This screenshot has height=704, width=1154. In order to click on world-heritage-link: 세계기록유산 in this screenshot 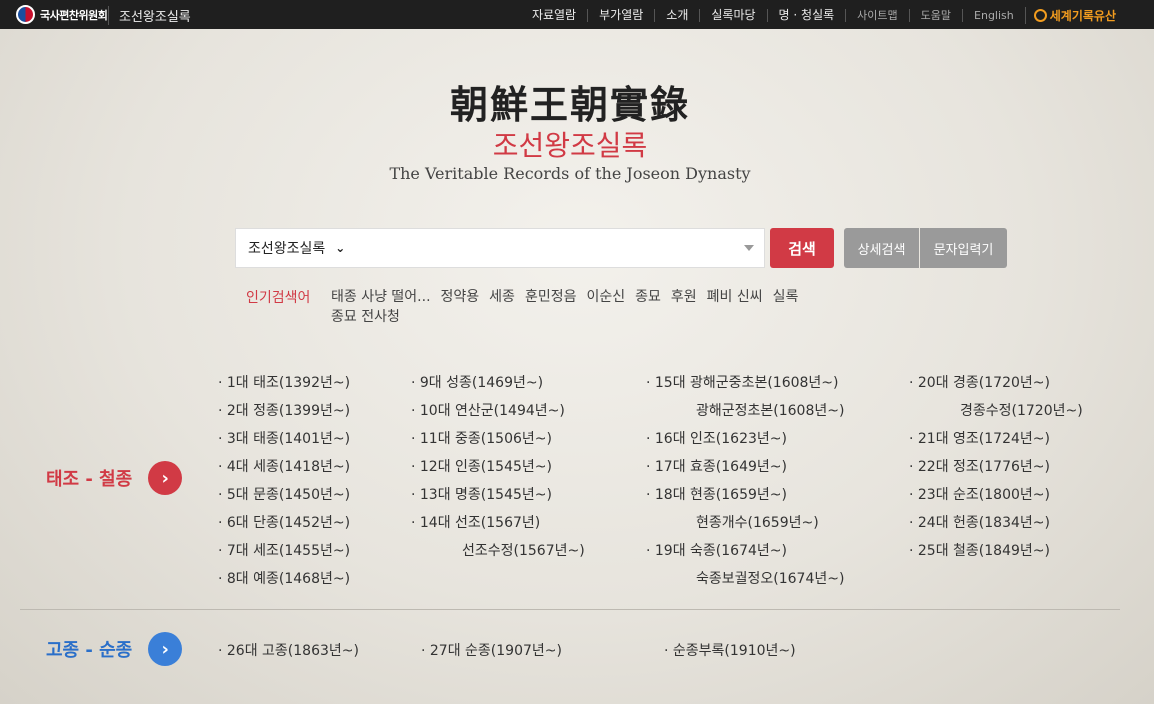, I will do `click(1070, 15)`.